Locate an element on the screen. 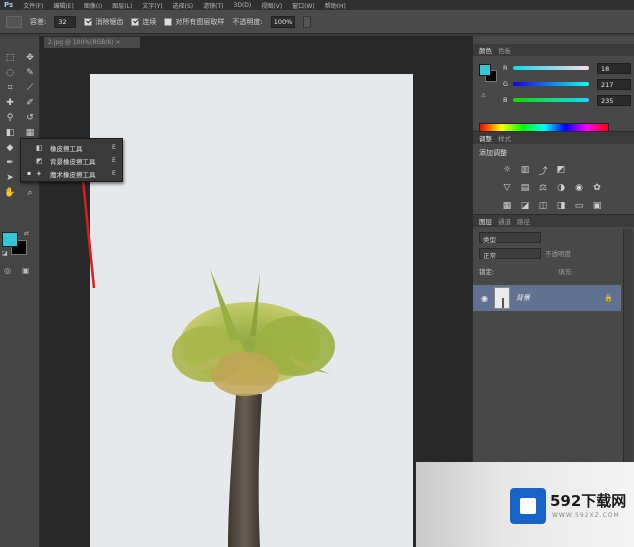  brightness-contrast-icon: ☼ is located at coordinates (507, 170).